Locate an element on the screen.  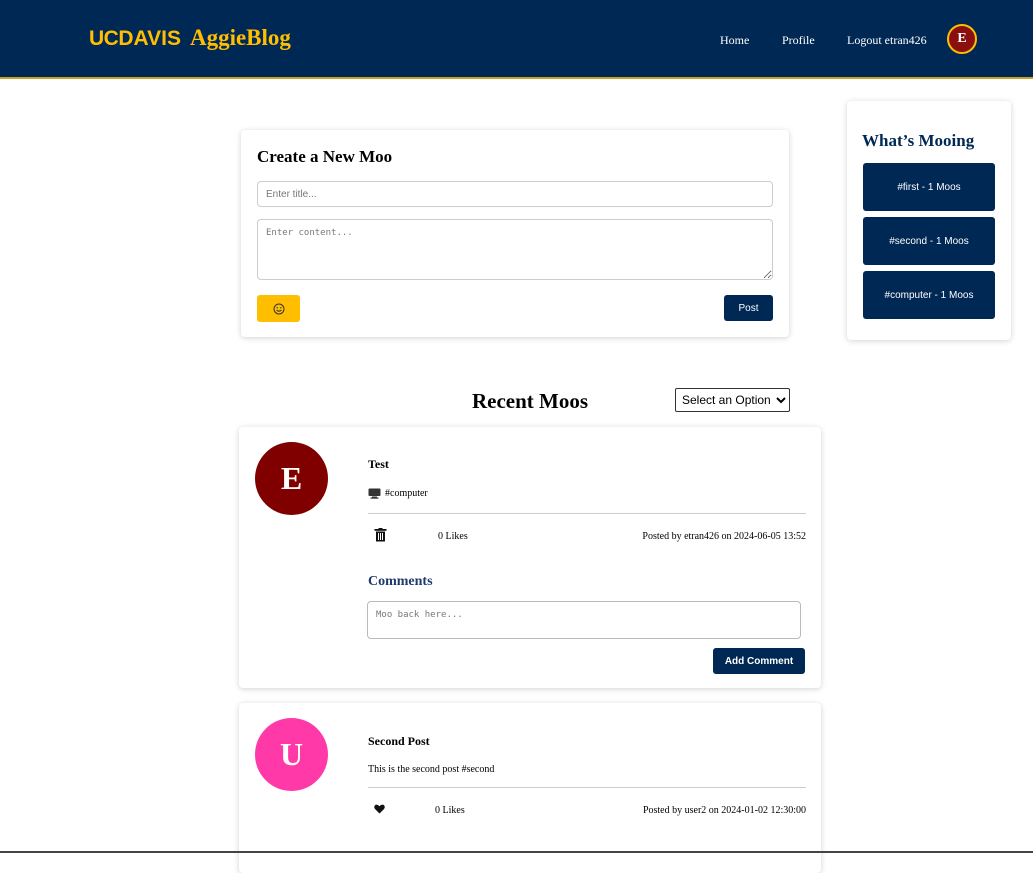
smiley-icon is located at coordinates (278, 308).